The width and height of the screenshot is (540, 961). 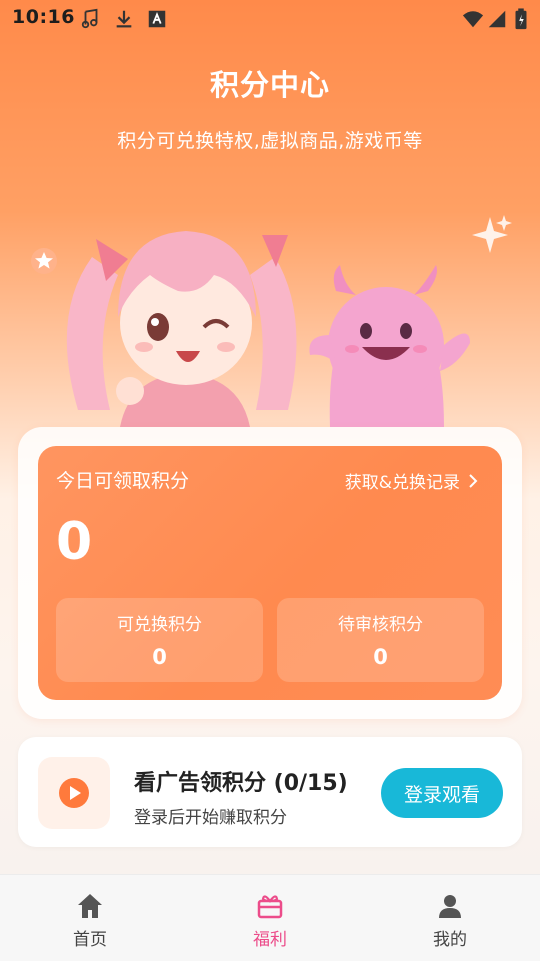 I want to click on girl-character, so click(x=181, y=329).